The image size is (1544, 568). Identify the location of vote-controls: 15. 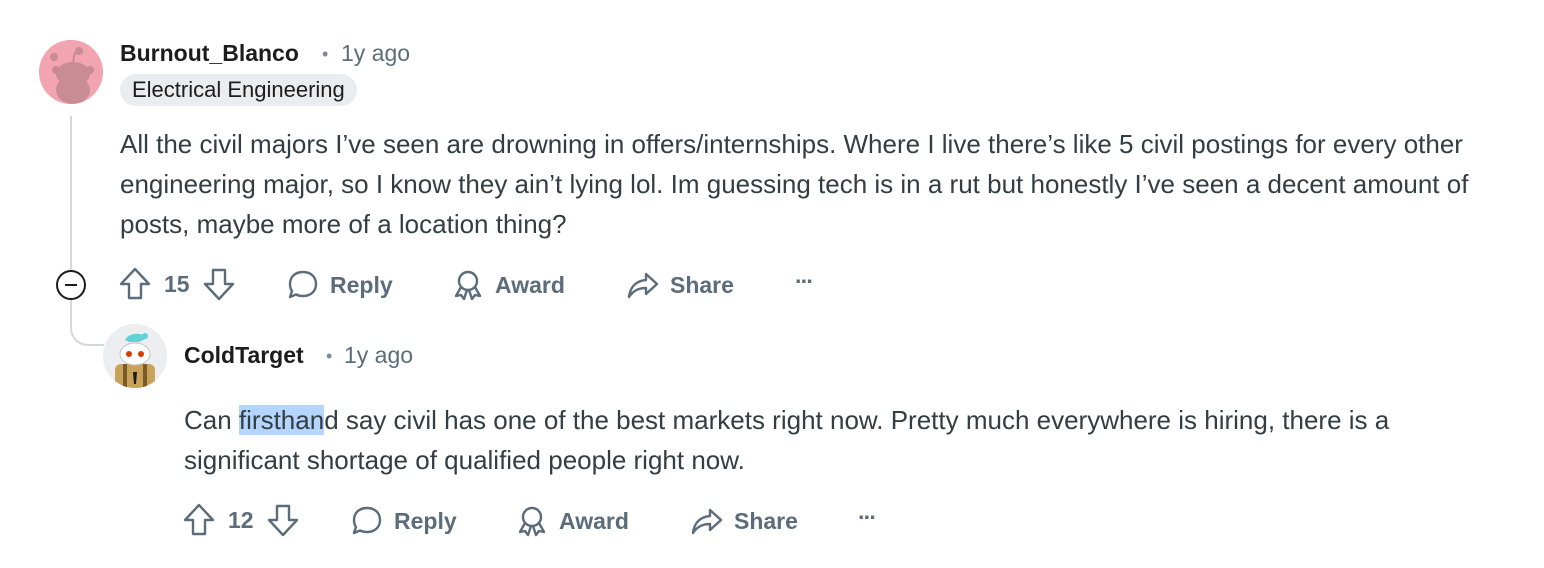
(177, 284).